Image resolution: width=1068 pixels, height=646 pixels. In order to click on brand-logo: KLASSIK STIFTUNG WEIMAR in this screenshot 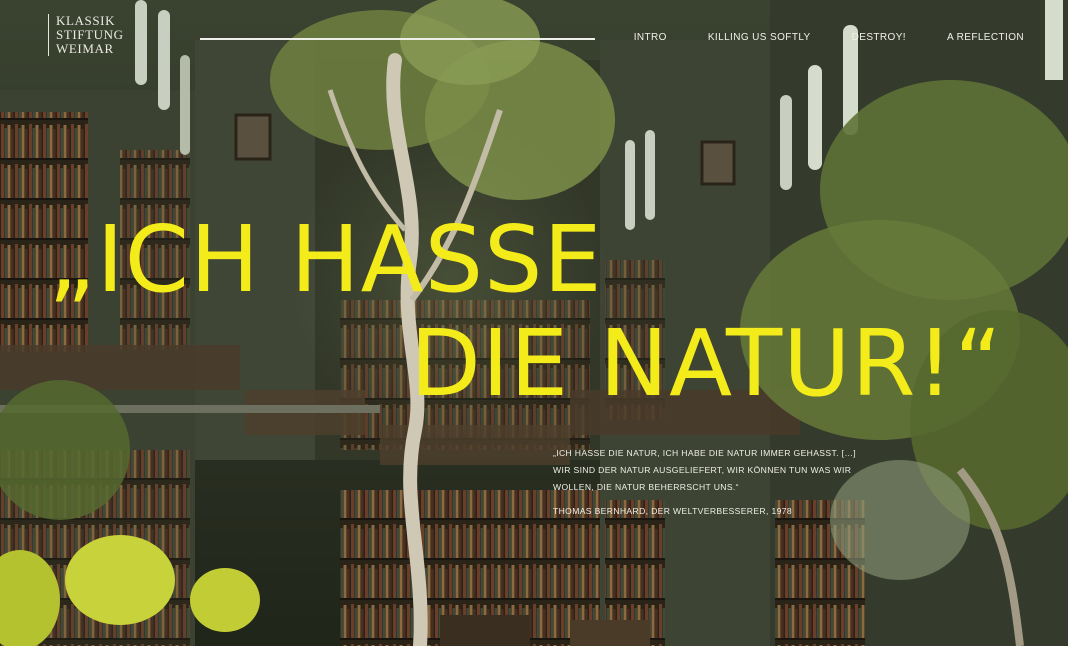, I will do `click(86, 35)`.